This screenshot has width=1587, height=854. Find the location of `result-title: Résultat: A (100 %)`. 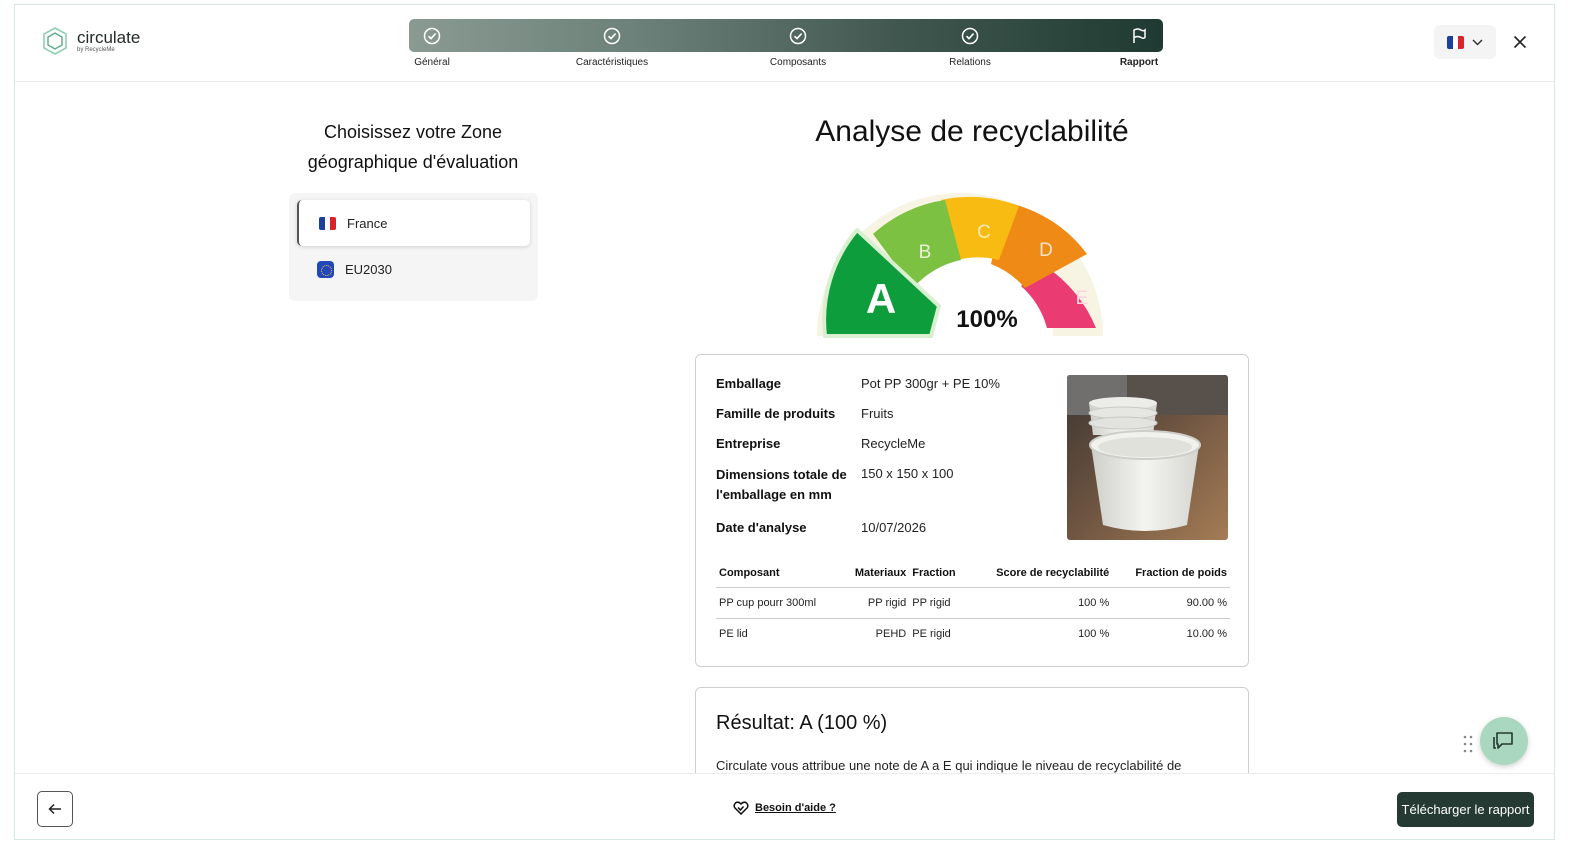

result-title: Résultat: A (100 %) is located at coordinates (802, 723).